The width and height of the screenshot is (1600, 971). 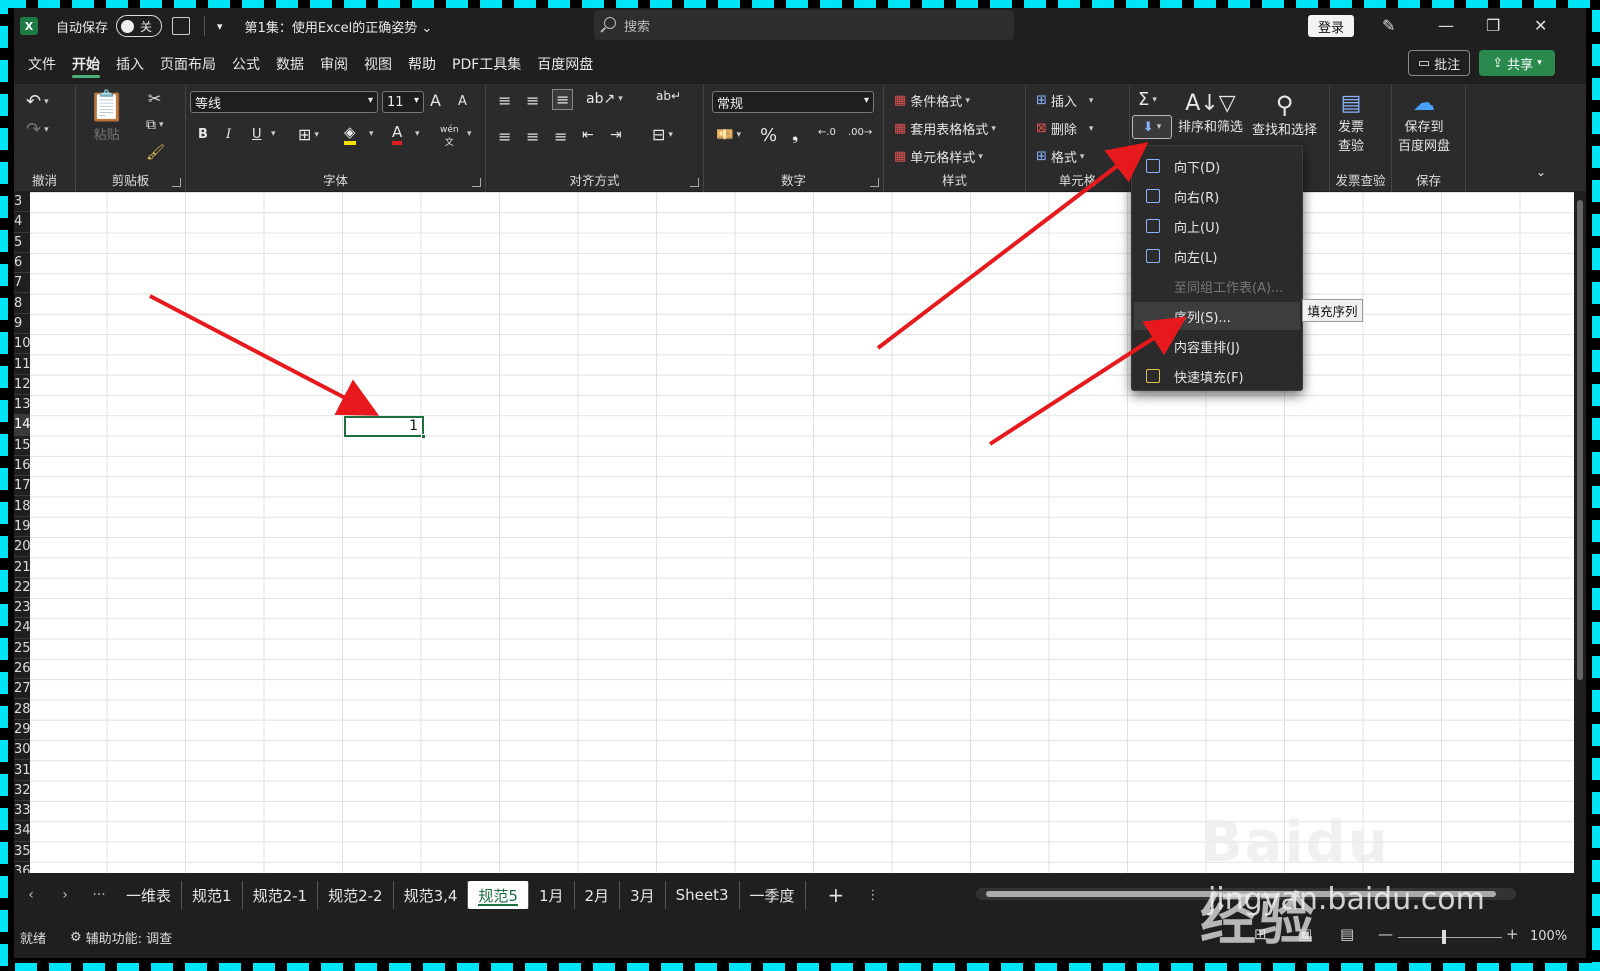 What do you see at coordinates (155, 152) in the screenshot?
I see `format-painter-icon: 🖌` at bounding box center [155, 152].